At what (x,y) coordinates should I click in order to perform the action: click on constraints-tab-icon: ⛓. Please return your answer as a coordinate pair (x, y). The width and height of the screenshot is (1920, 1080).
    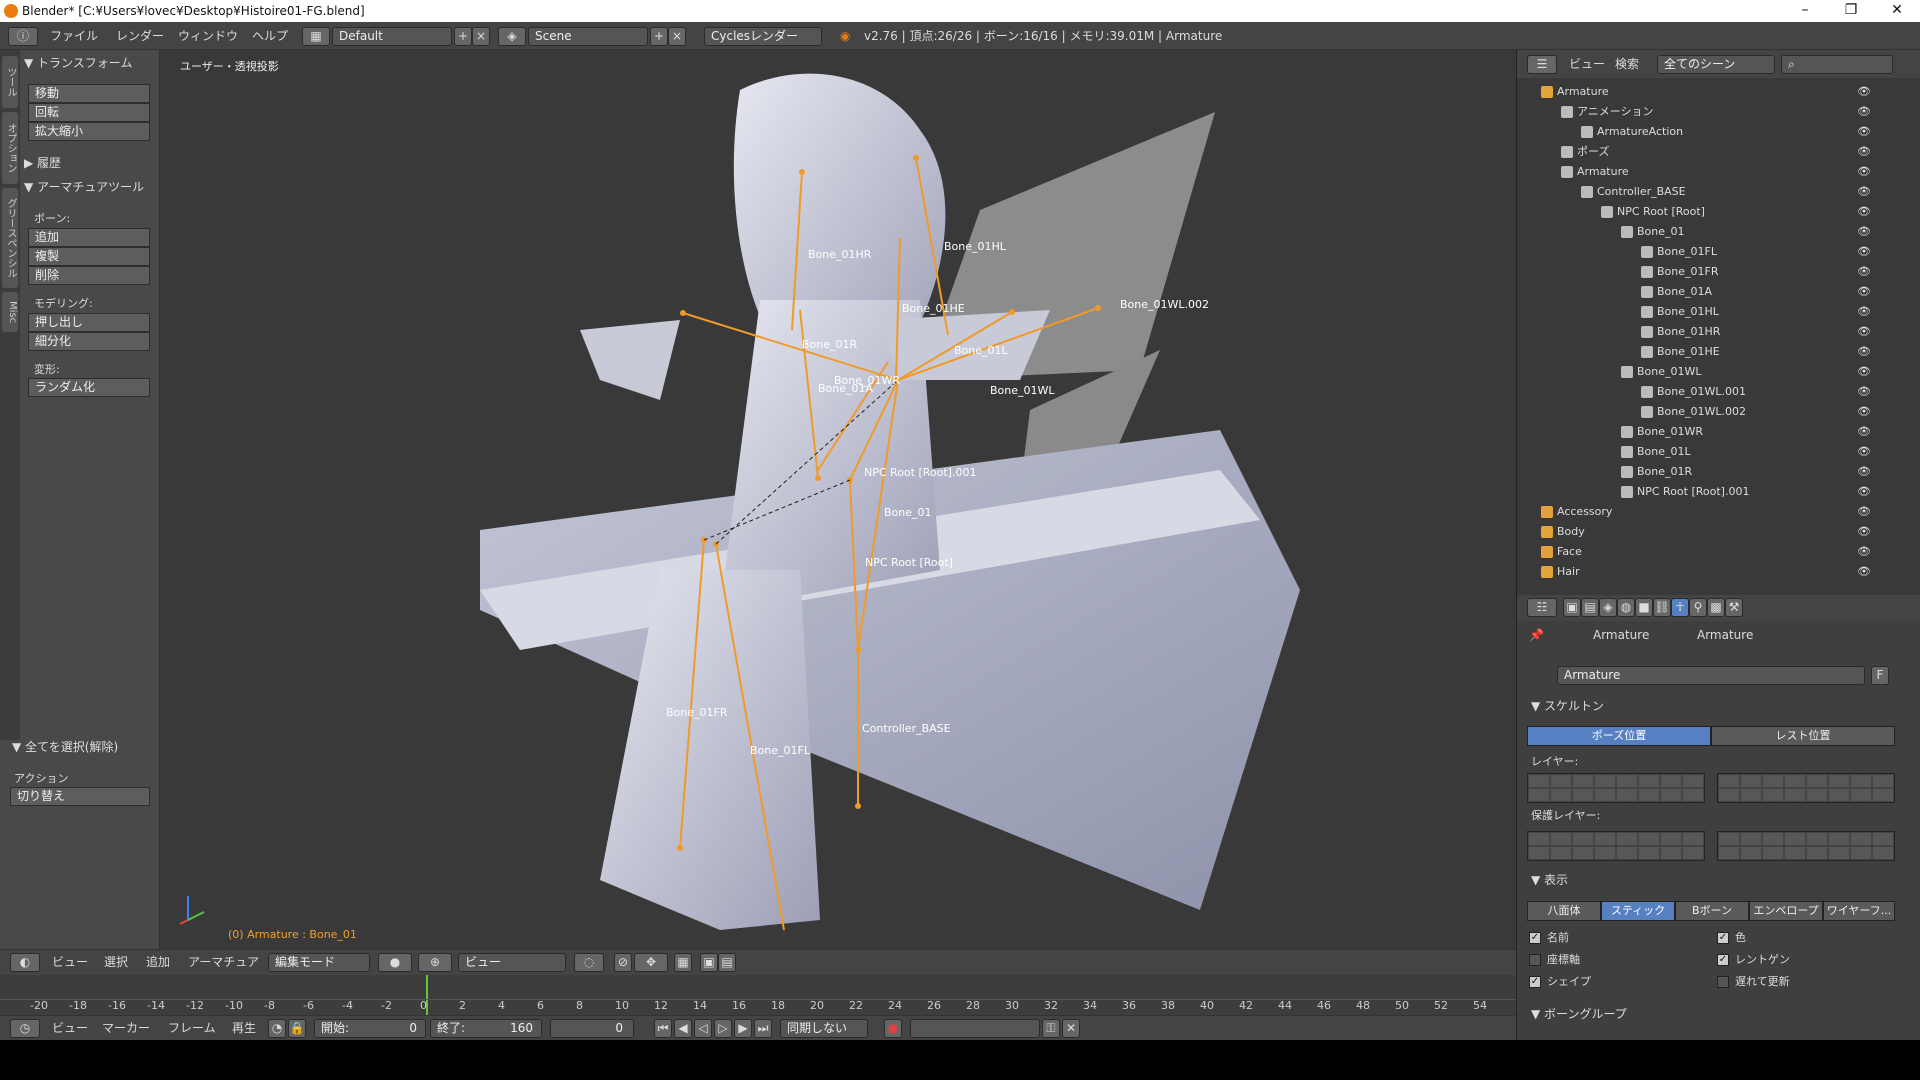
    Looking at the image, I should click on (1662, 607).